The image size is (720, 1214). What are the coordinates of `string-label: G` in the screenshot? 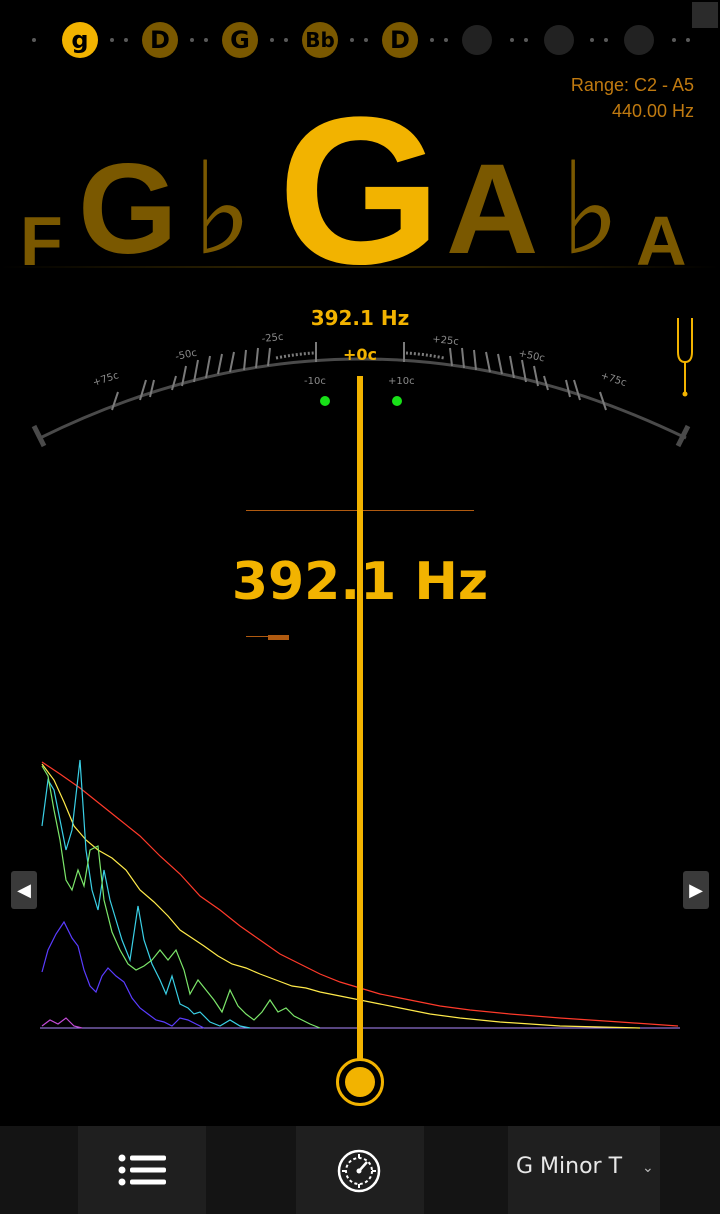 It's located at (240, 40).